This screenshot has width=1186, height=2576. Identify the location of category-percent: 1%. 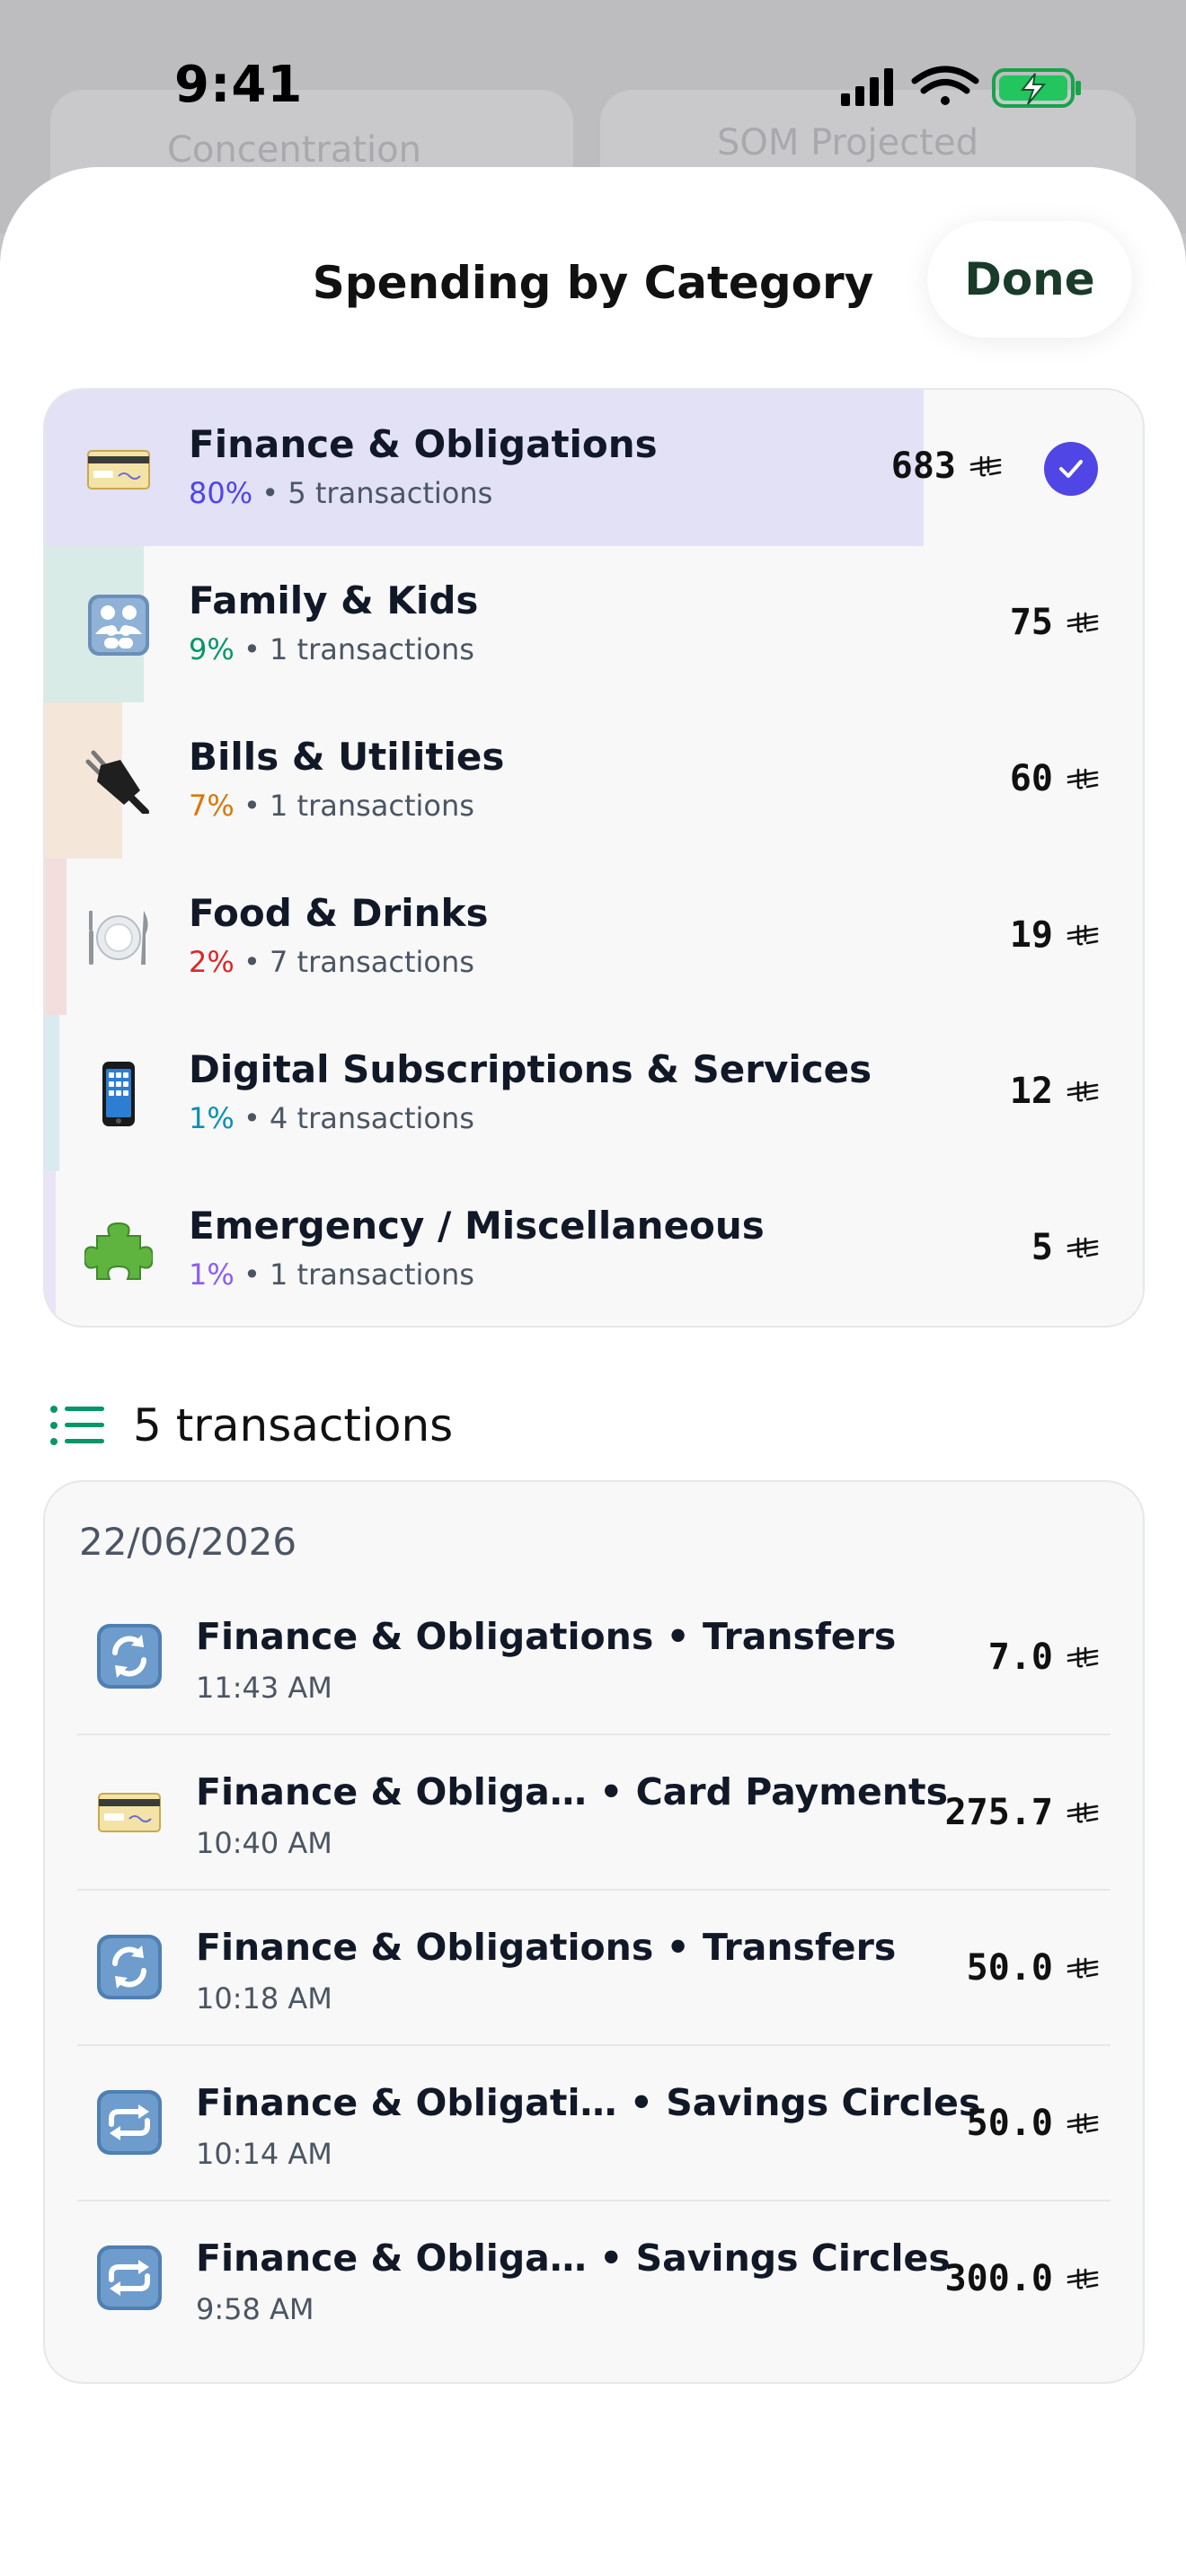
(212, 1274).